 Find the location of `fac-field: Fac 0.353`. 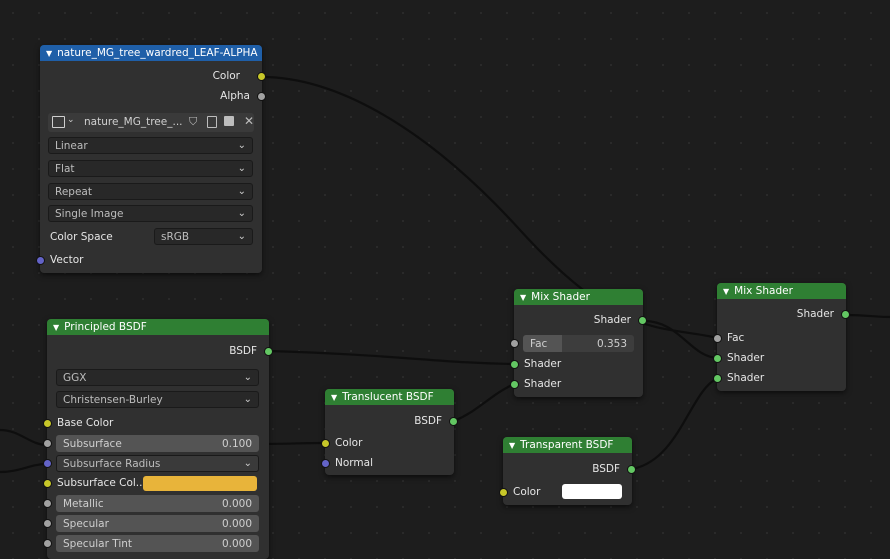

fac-field: Fac 0.353 is located at coordinates (578, 343).